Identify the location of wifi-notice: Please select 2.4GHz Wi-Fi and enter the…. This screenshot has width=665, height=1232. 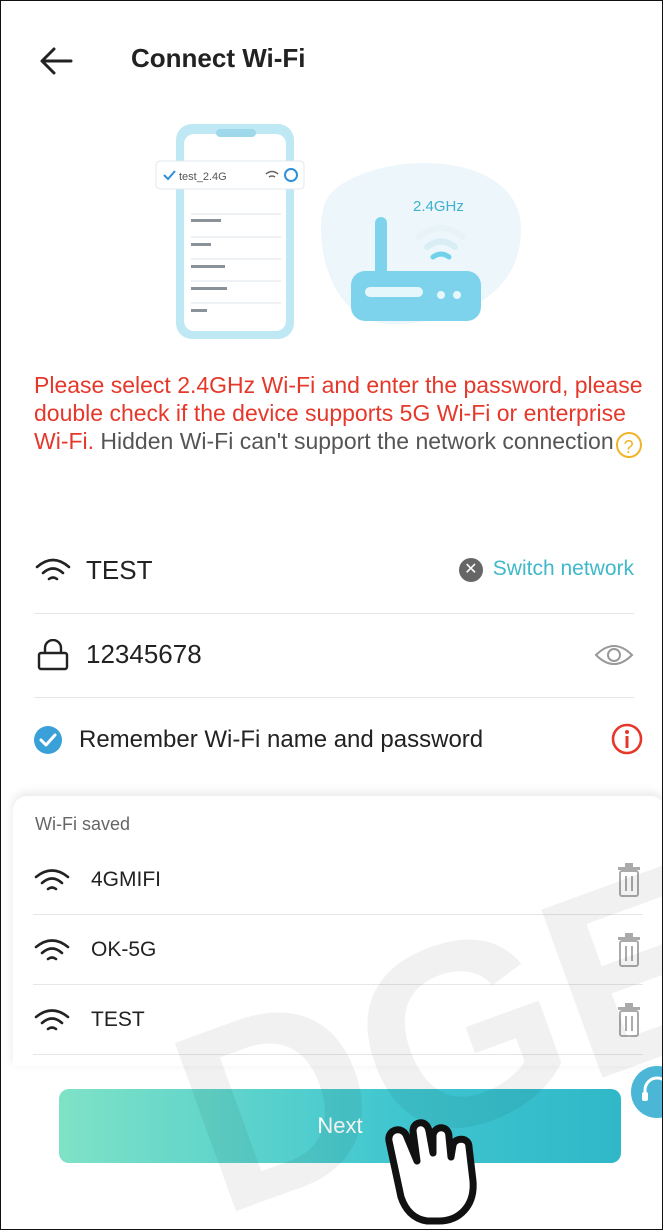
(339, 414).